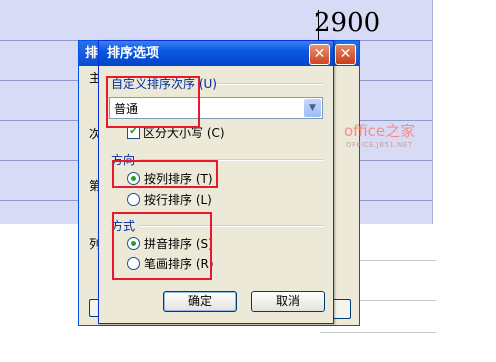 This screenshot has width=496, height=362. I want to click on dialog-title: 排序选项, so click(216, 53).